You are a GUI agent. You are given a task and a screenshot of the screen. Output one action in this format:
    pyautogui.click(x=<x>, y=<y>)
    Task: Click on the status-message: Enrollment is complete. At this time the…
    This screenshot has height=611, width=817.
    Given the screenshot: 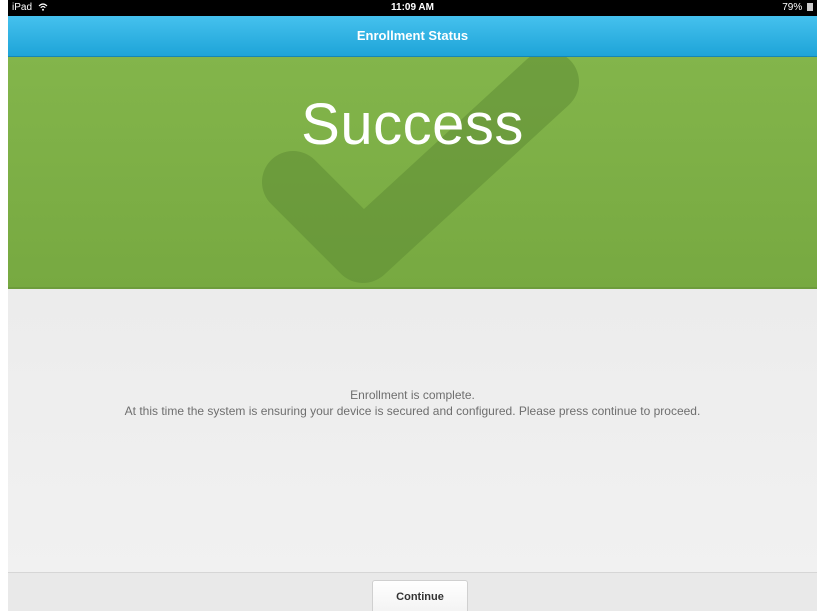 What is the action you would take?
    pyautogui.click(x=412, y=403)
    